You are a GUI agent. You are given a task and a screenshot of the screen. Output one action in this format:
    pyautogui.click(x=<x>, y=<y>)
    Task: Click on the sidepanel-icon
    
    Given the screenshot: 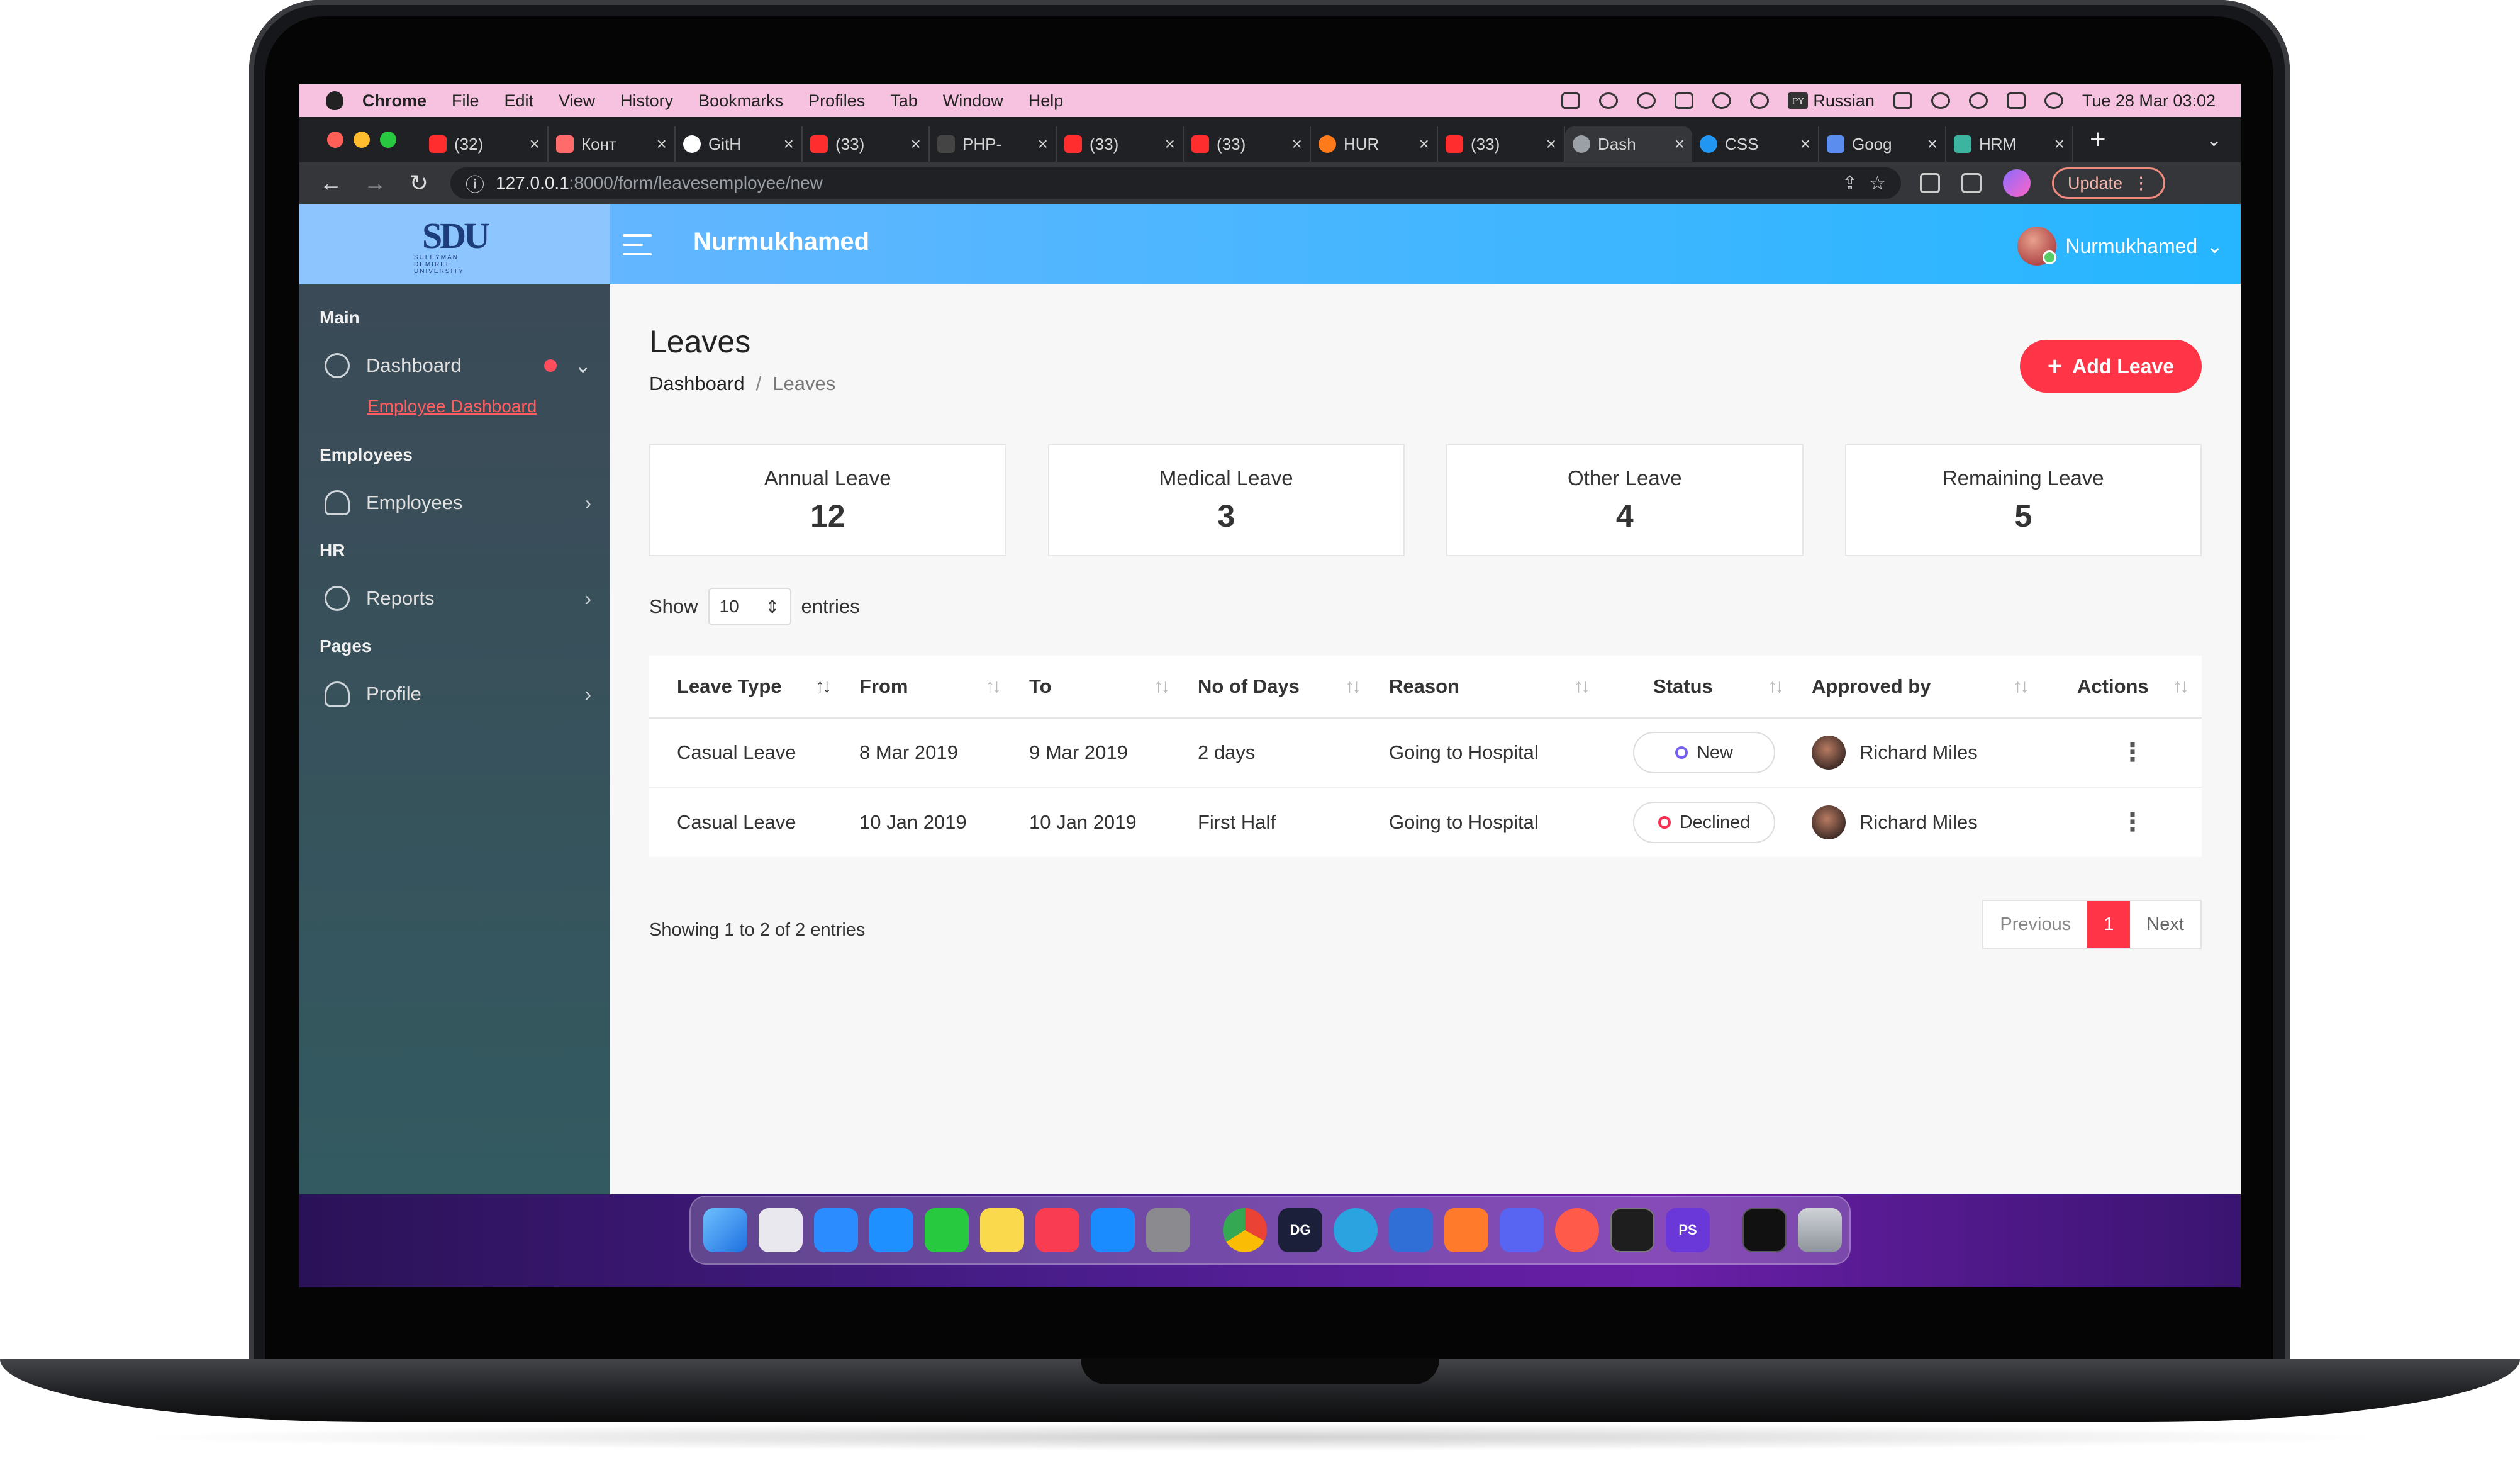 What is the action you would take?
    pyautogui.click(x=1971, y=183)
    